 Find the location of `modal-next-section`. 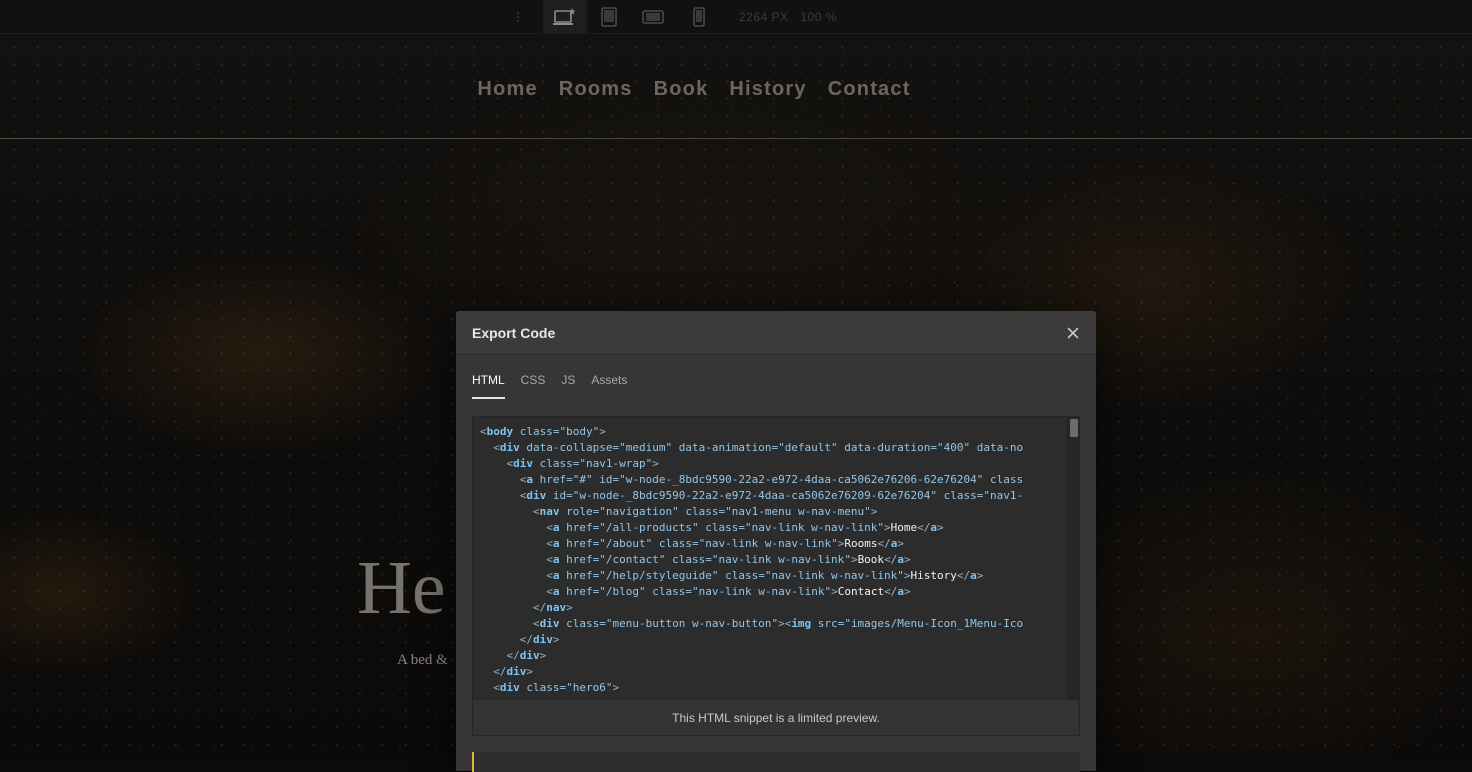

modal-next-section is located at coordinates (776, 762).